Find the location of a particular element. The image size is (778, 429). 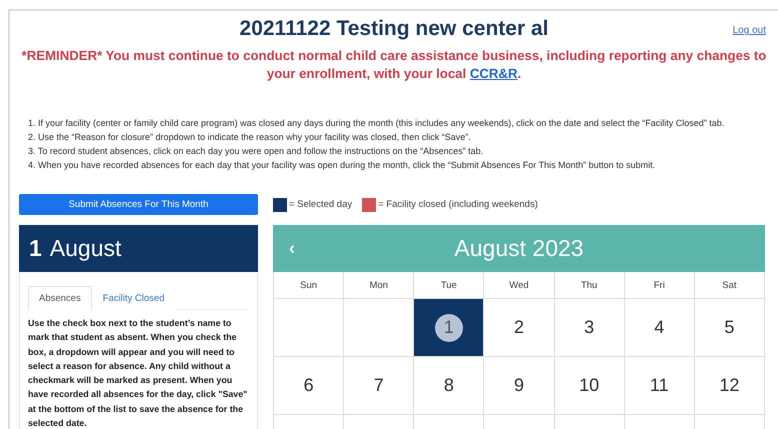

calendar-day: 9 is located at coordinates (519, 386).